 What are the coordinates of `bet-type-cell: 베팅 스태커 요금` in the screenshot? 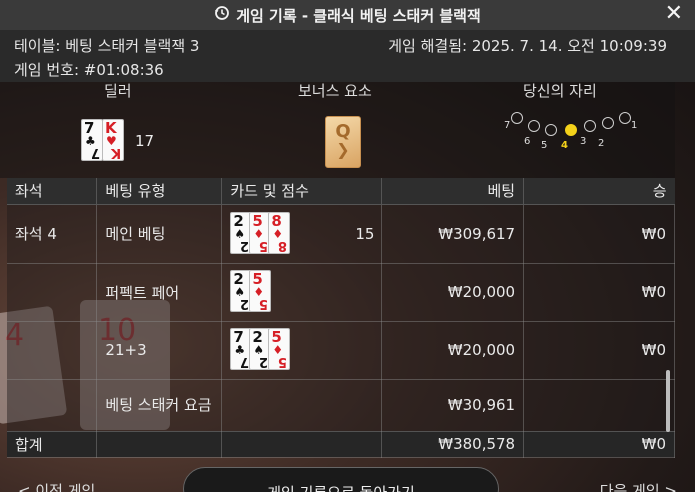 It's located at (159, 405).